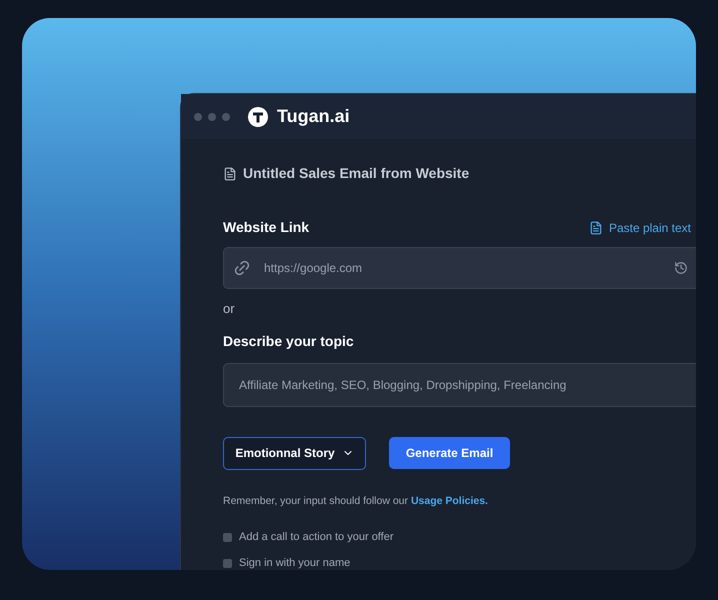 This screenshot has width=718, height=600. Describe the element at coordinates (449, 500) in the screenshot. I see `usage-policies-link: Usage Policies.` at that location.